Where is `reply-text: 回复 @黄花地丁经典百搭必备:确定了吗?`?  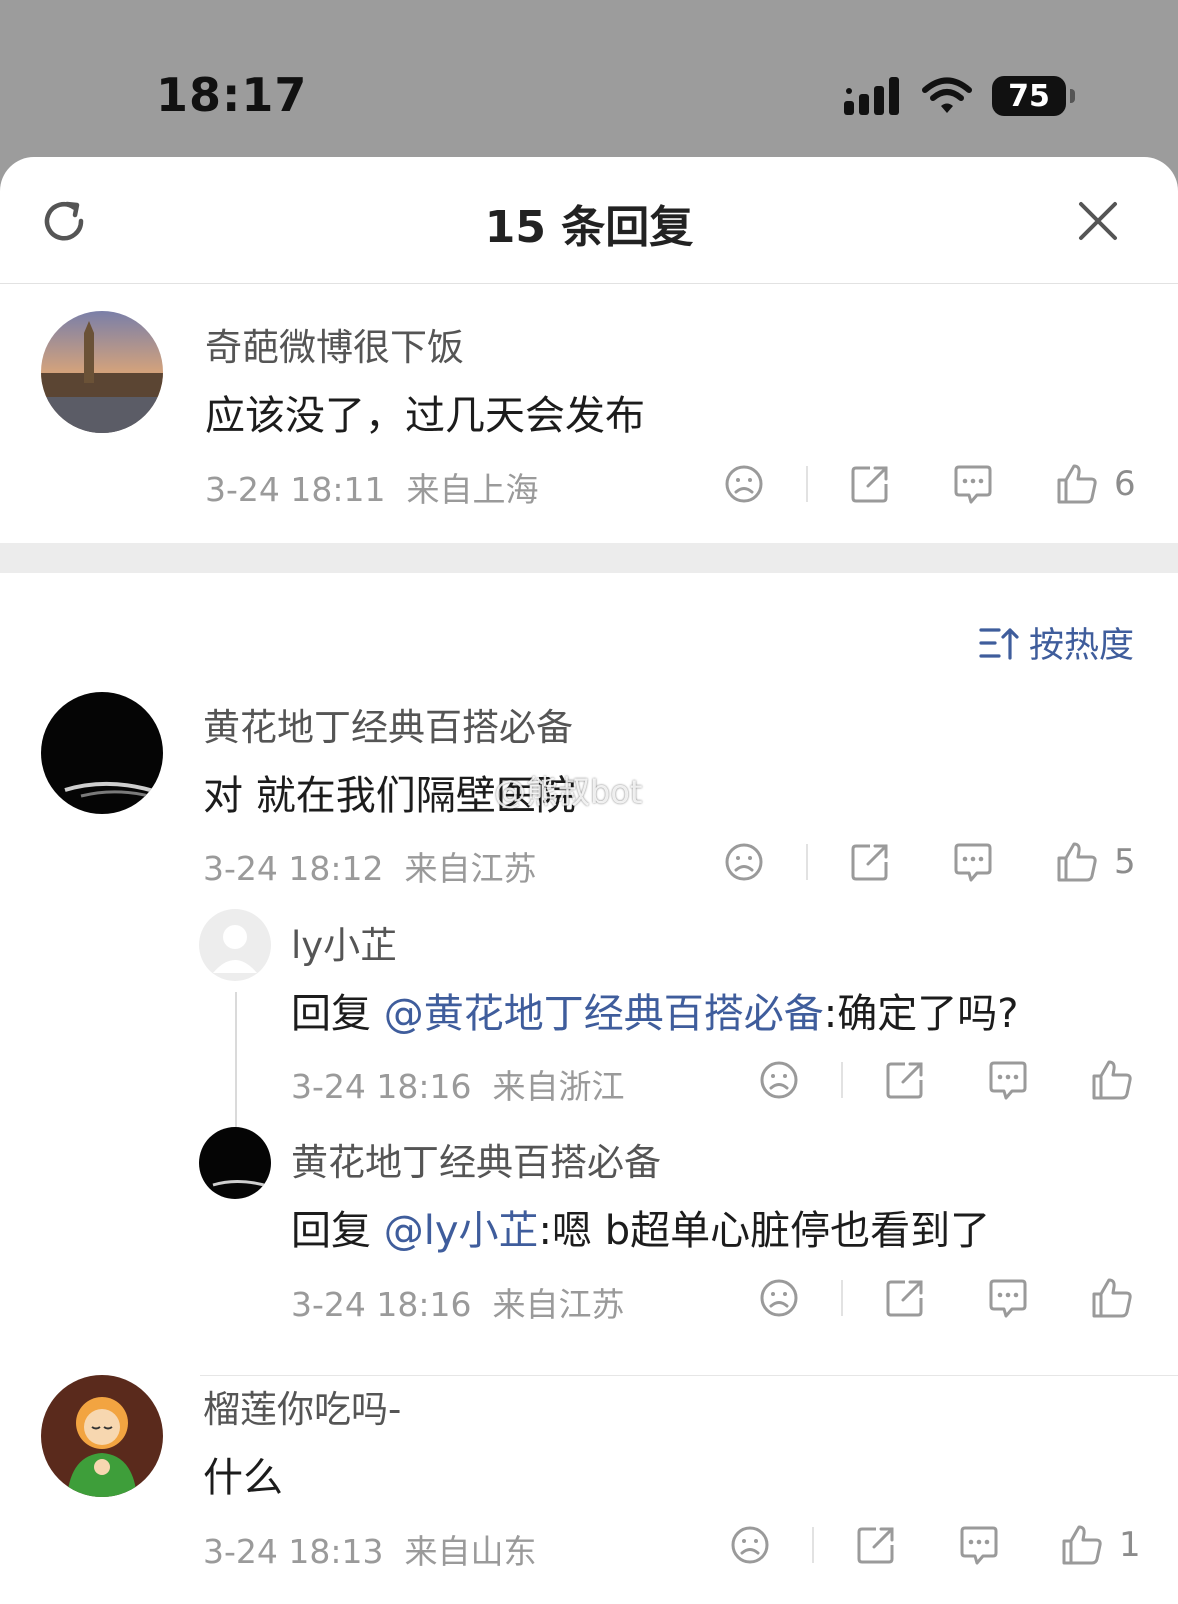
reply-text: 回复 @黄花地丁经典百搭必备:确定了吗? is located at coordinates (654, 1010).